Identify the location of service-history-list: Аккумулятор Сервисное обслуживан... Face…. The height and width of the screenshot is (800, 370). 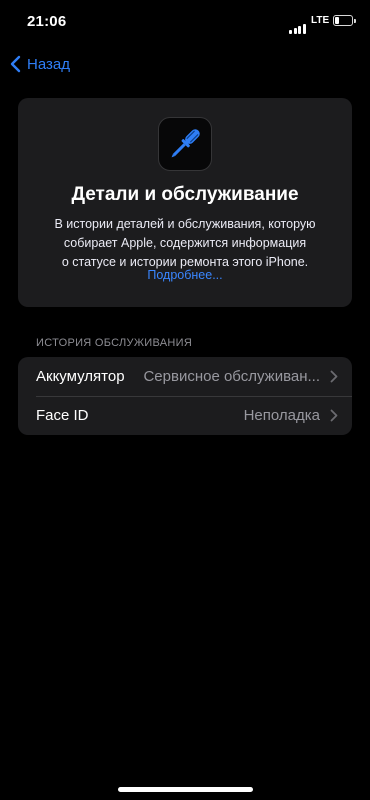
(185, 396).